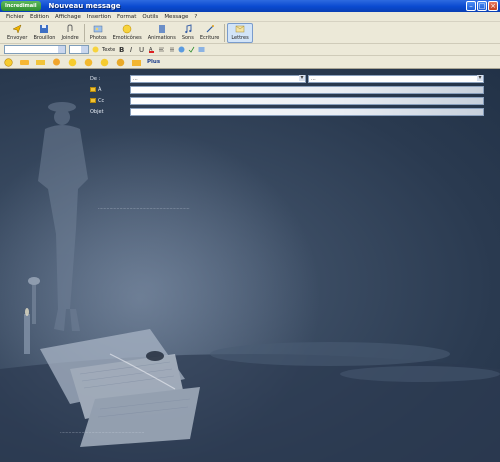 This screenshot has width=500, height=462. What do you see at coordinates (68, 17) in the screenshot?
I see `menu-view: Affichage` at bounding box center [68, 17].